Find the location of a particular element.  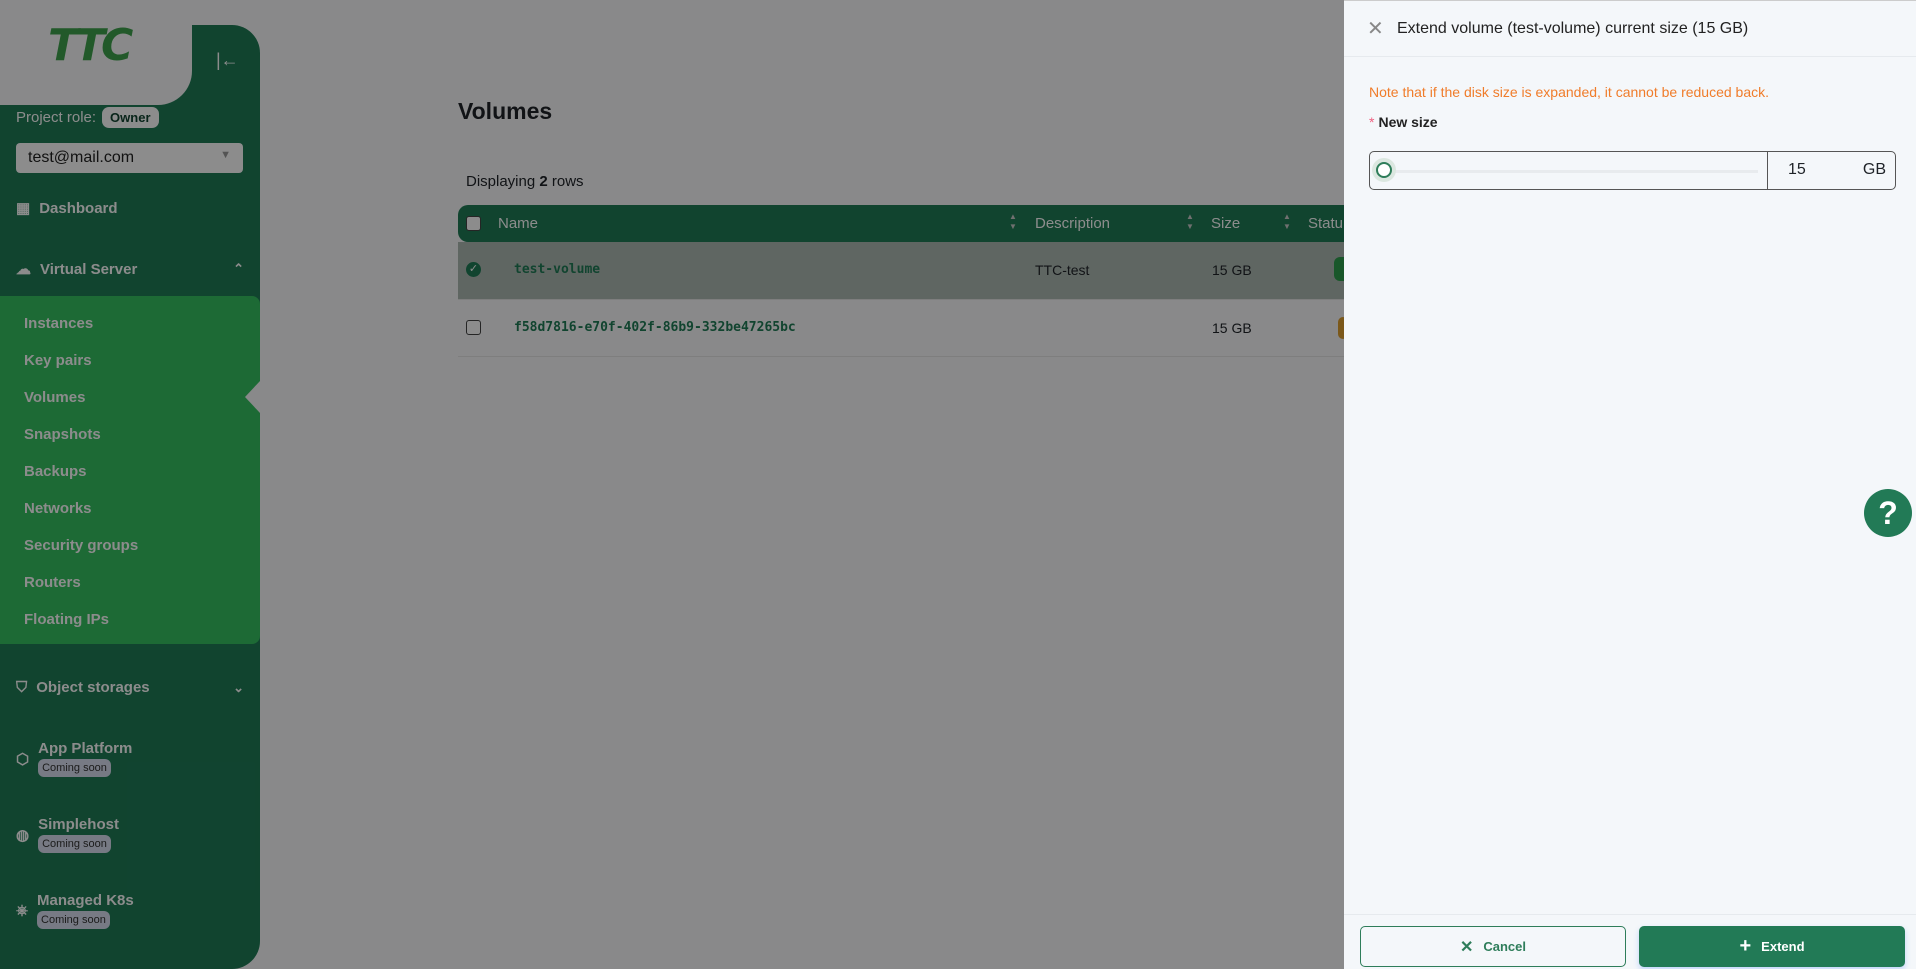

extend-label: Extend is located at coordinates (1783, 946).